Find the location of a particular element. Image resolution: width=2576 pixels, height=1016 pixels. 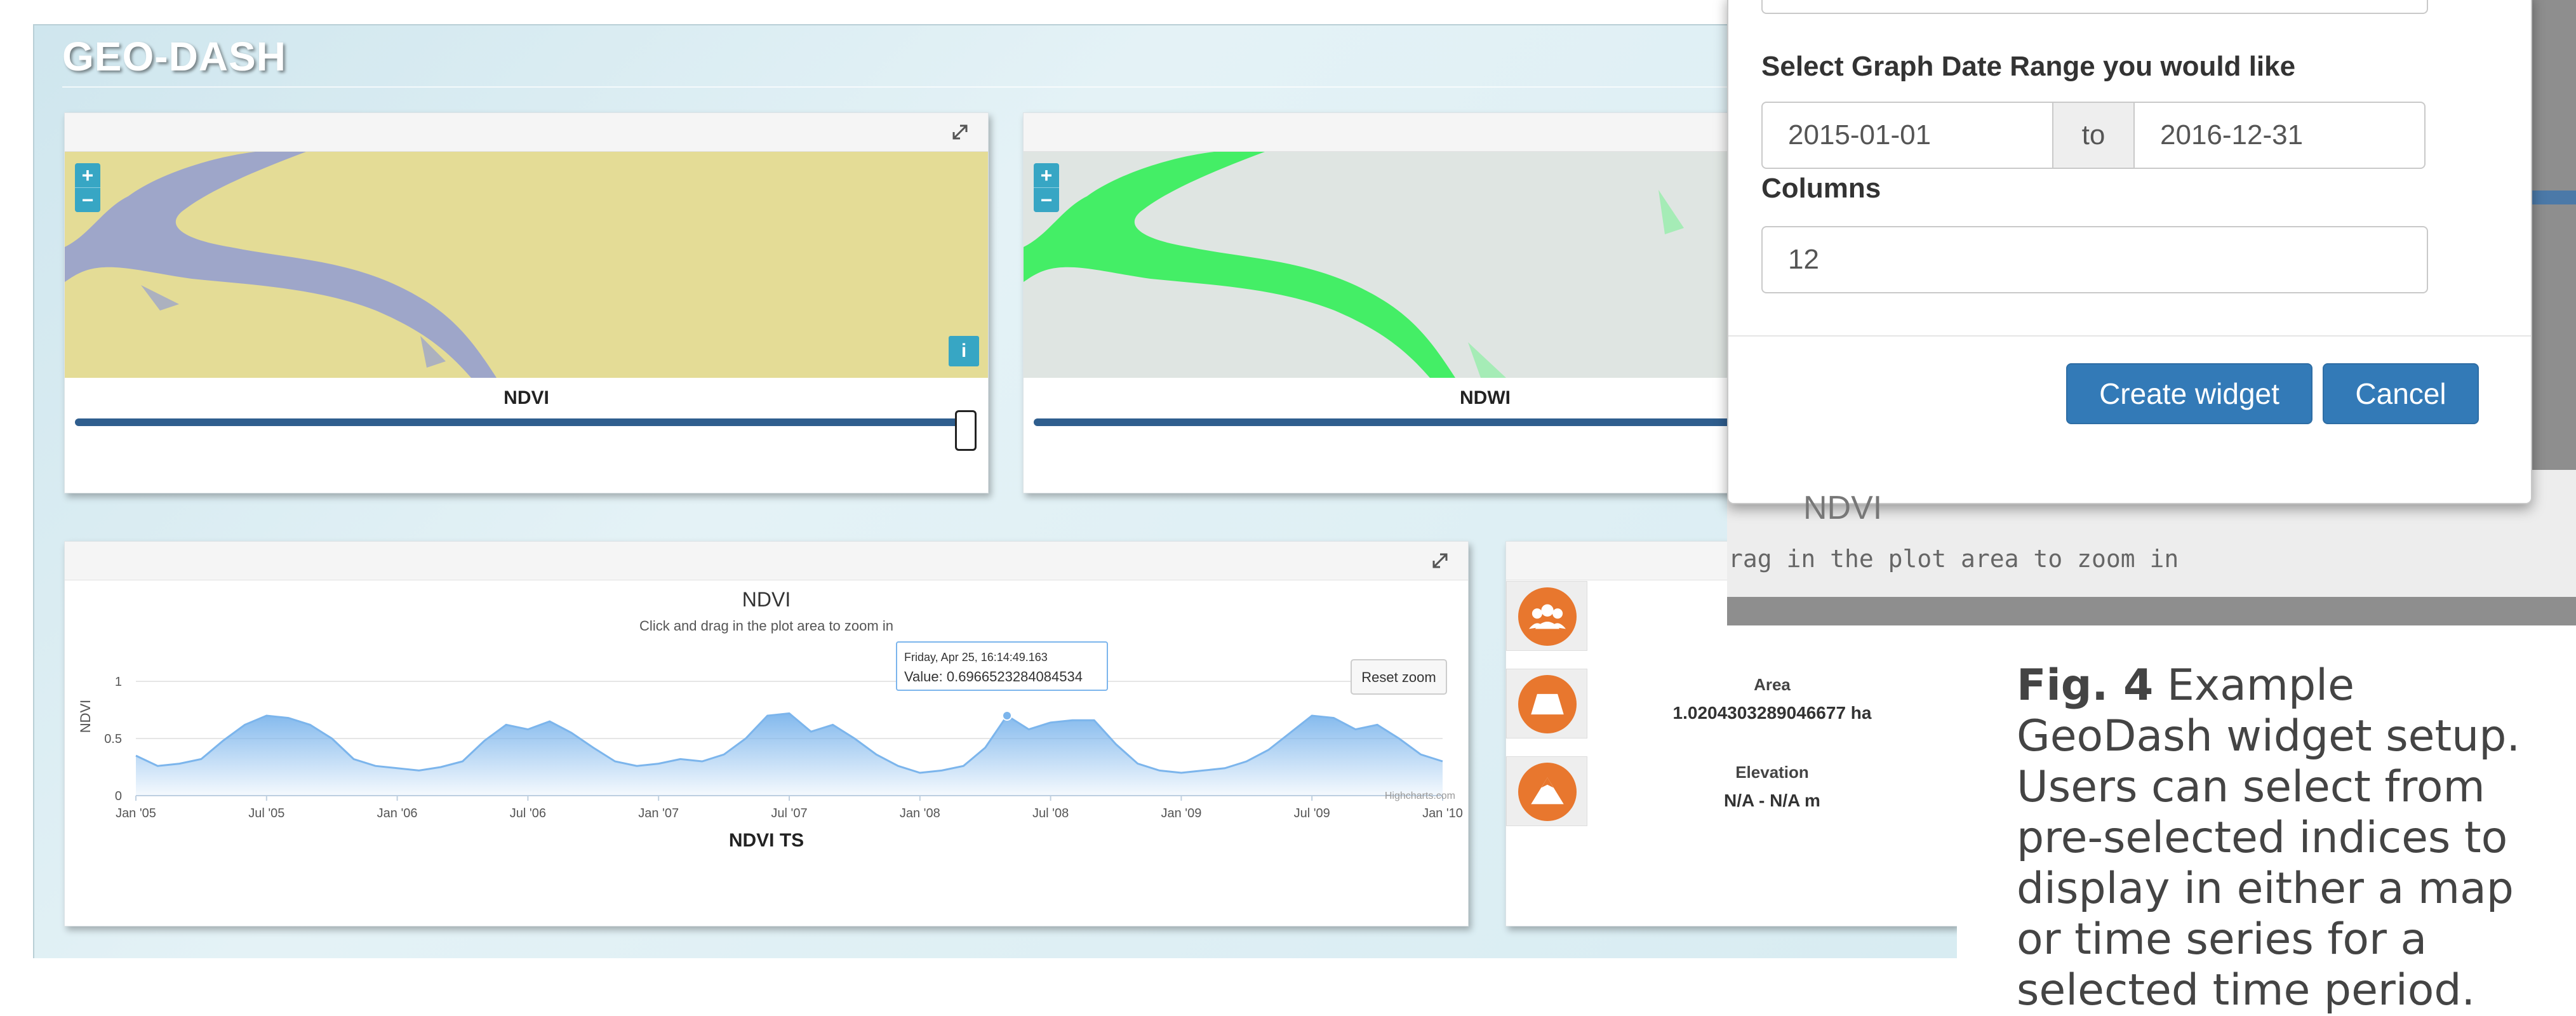

cancel-button: Cancel is located at coordinates (2401, 394).